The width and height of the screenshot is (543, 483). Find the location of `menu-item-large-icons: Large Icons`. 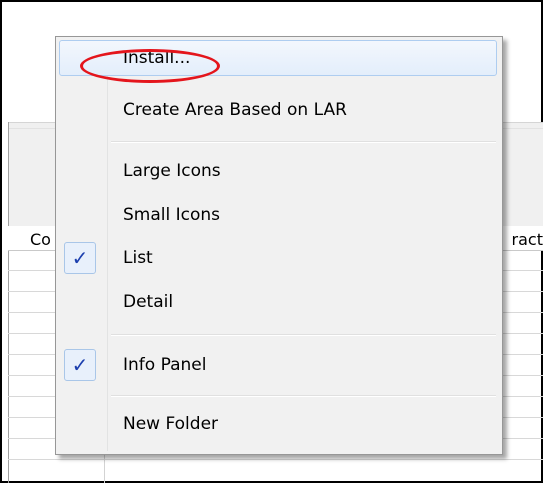

menu-item-large-icons: Large Icons is located at coordinates (278, 171).